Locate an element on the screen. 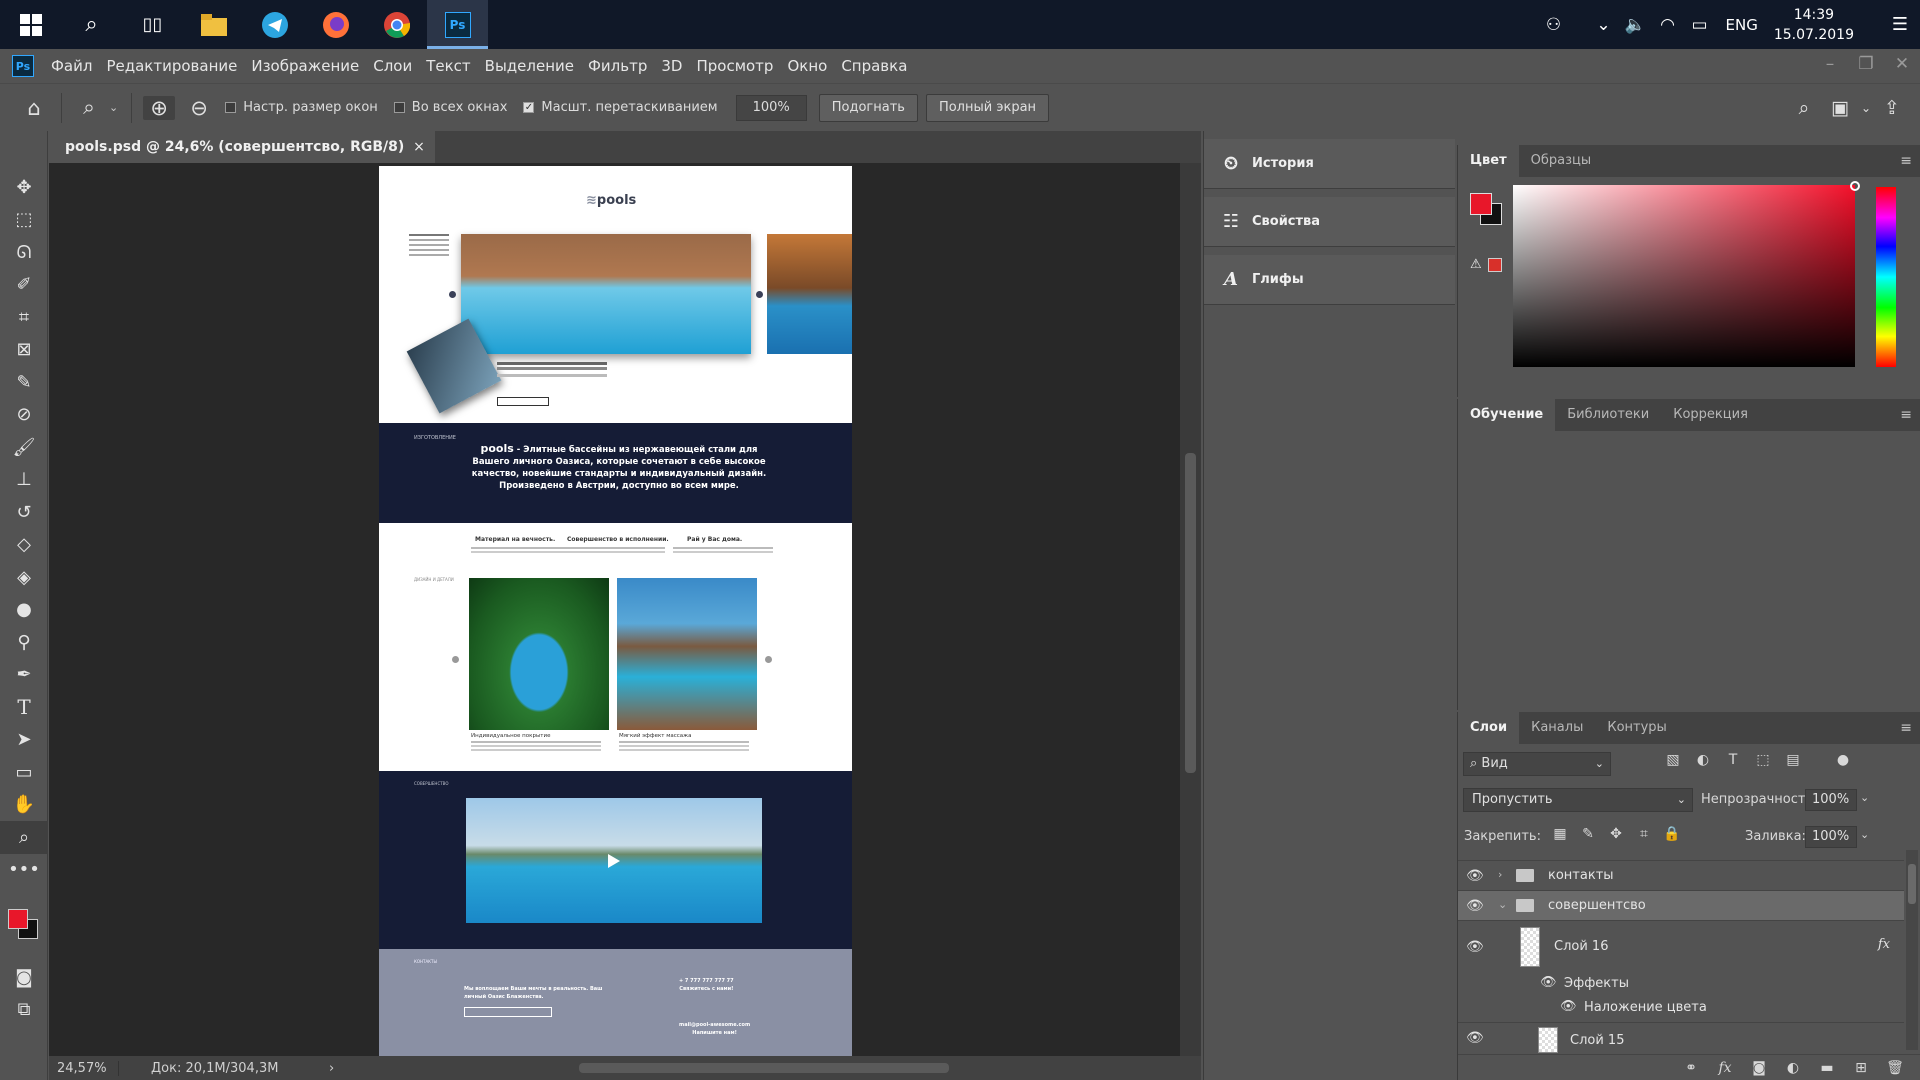  lock-position-icon: ✥ is located at coordinates (1616, 834).